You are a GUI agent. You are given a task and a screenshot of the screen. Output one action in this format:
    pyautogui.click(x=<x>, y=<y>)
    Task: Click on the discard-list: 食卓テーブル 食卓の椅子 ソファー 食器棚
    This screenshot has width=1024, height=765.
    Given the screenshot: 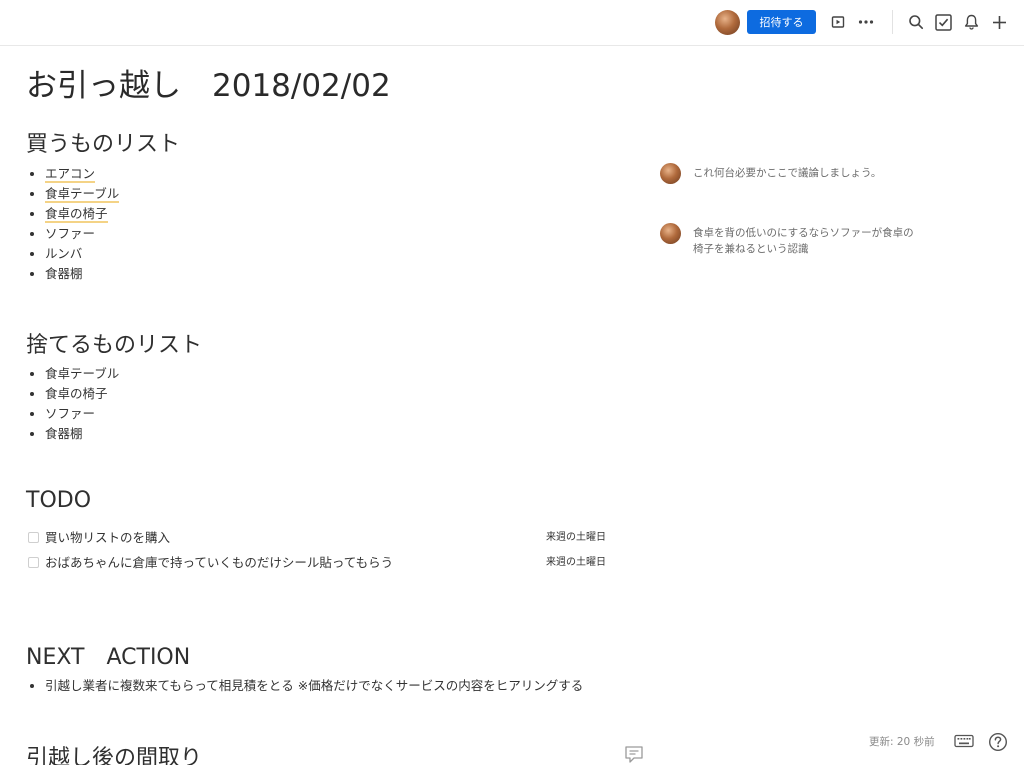 What is the action you would take?
    pyautogui.click(x=74, y=404)
    